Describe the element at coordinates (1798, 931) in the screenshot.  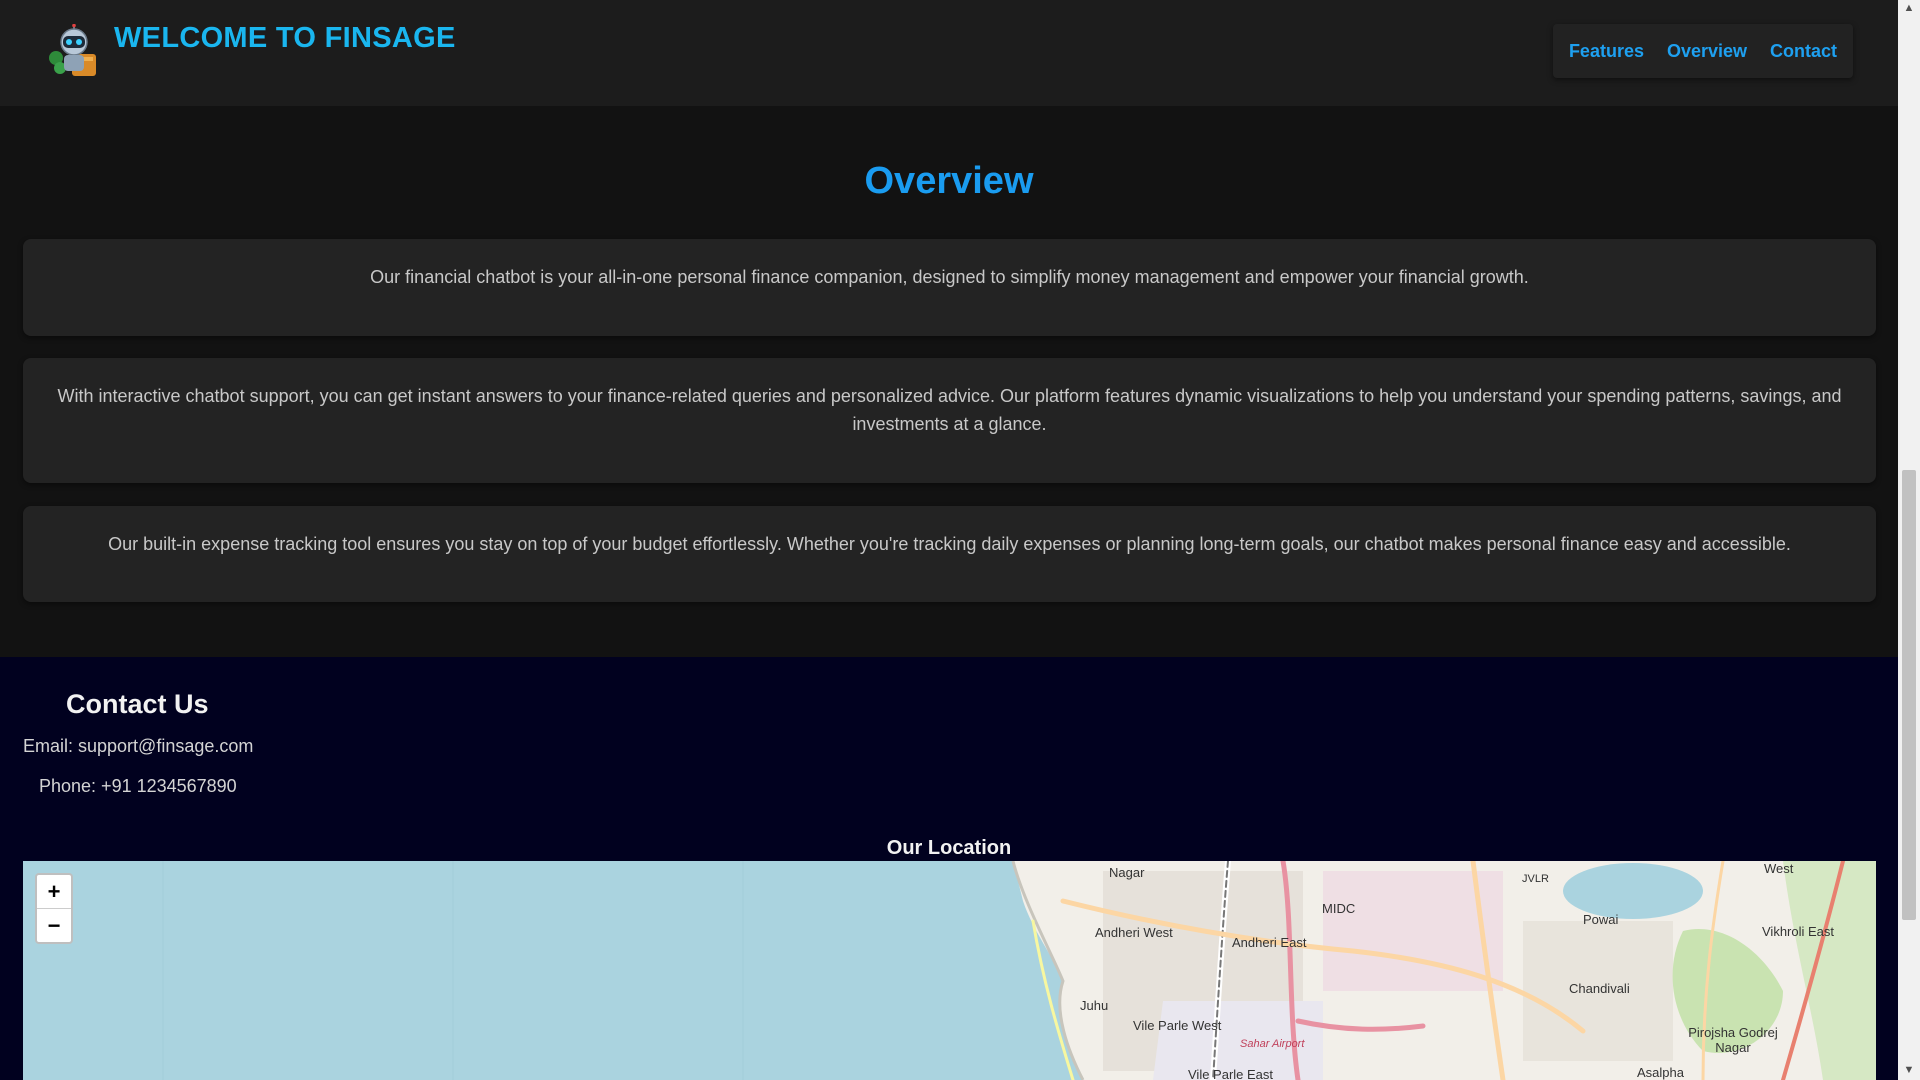
I see `map-label: Vikhroli East` at that location.